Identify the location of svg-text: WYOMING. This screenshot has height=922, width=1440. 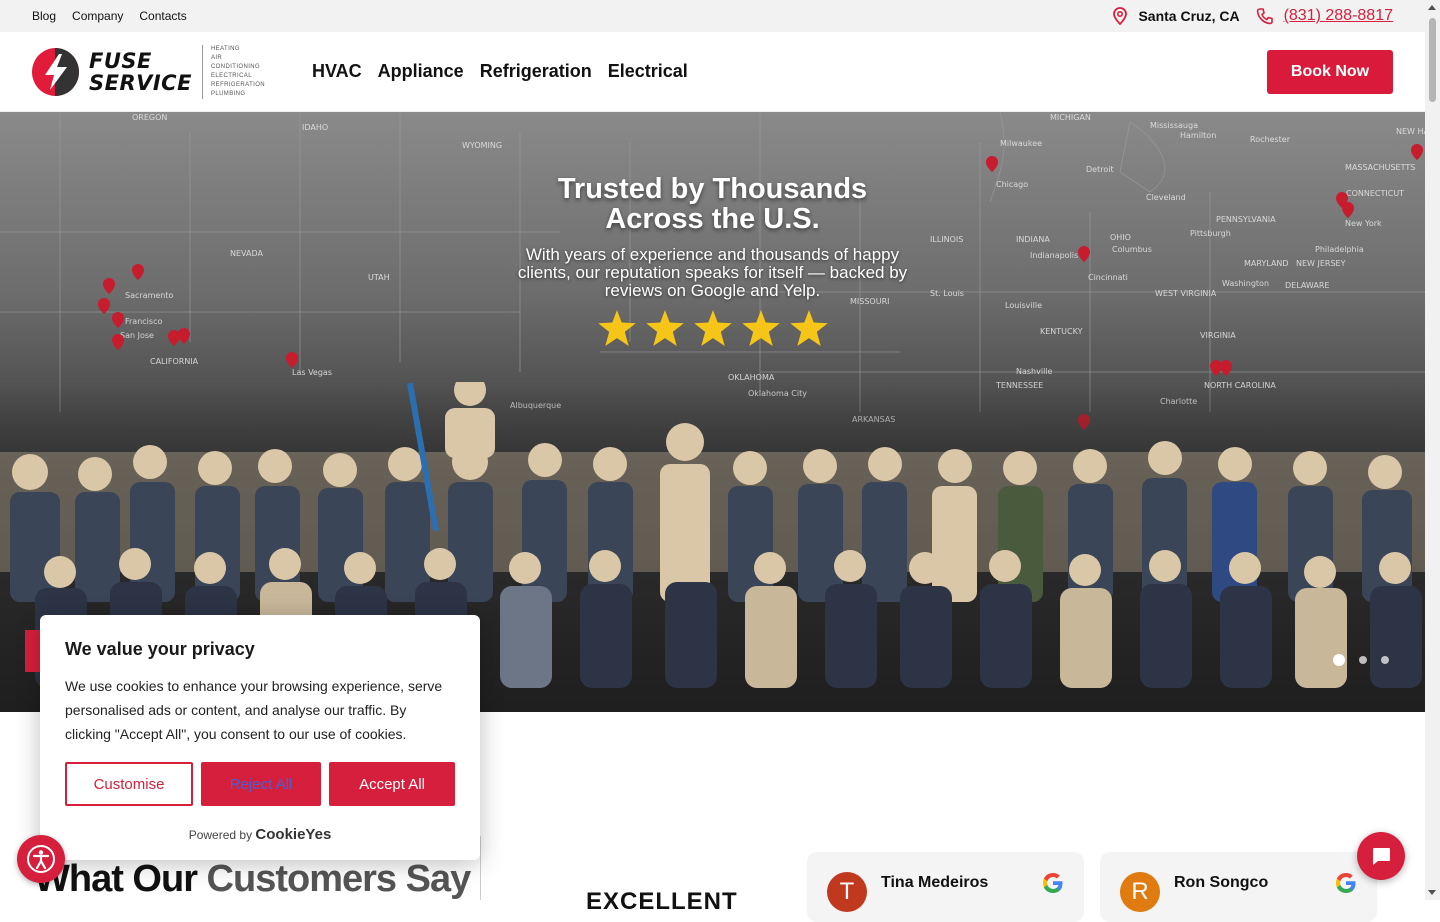
(482, 145).